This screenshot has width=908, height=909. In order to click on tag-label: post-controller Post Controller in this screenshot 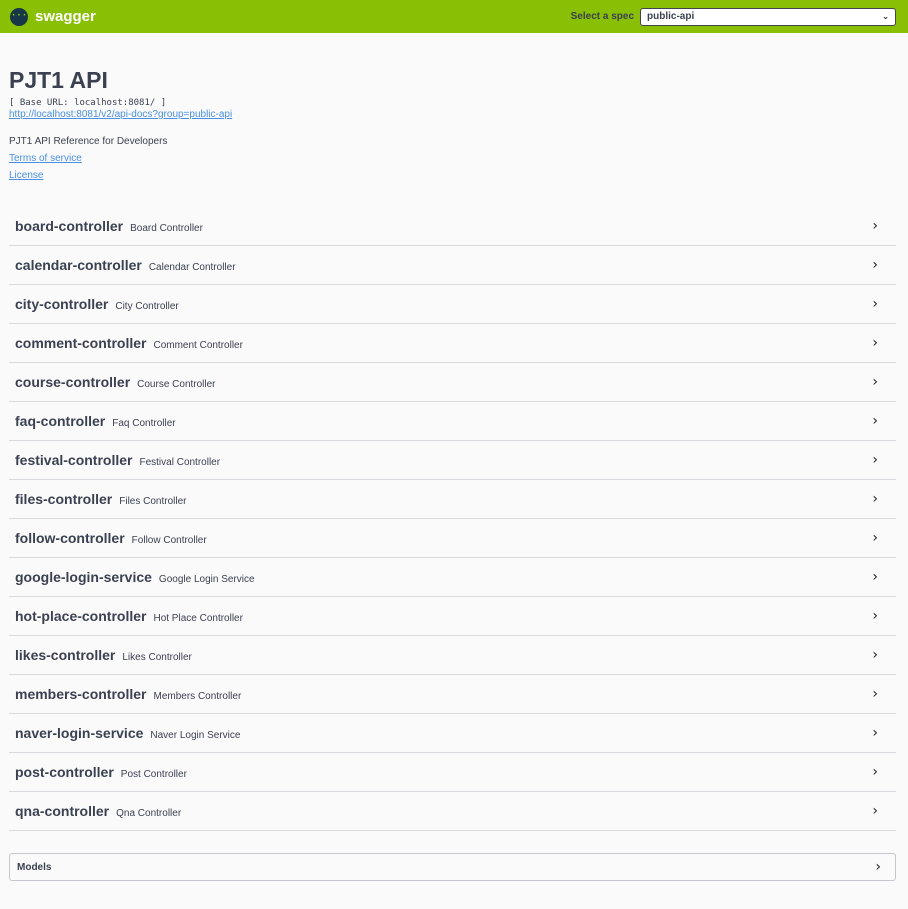, I will do `click(101, 772)`.